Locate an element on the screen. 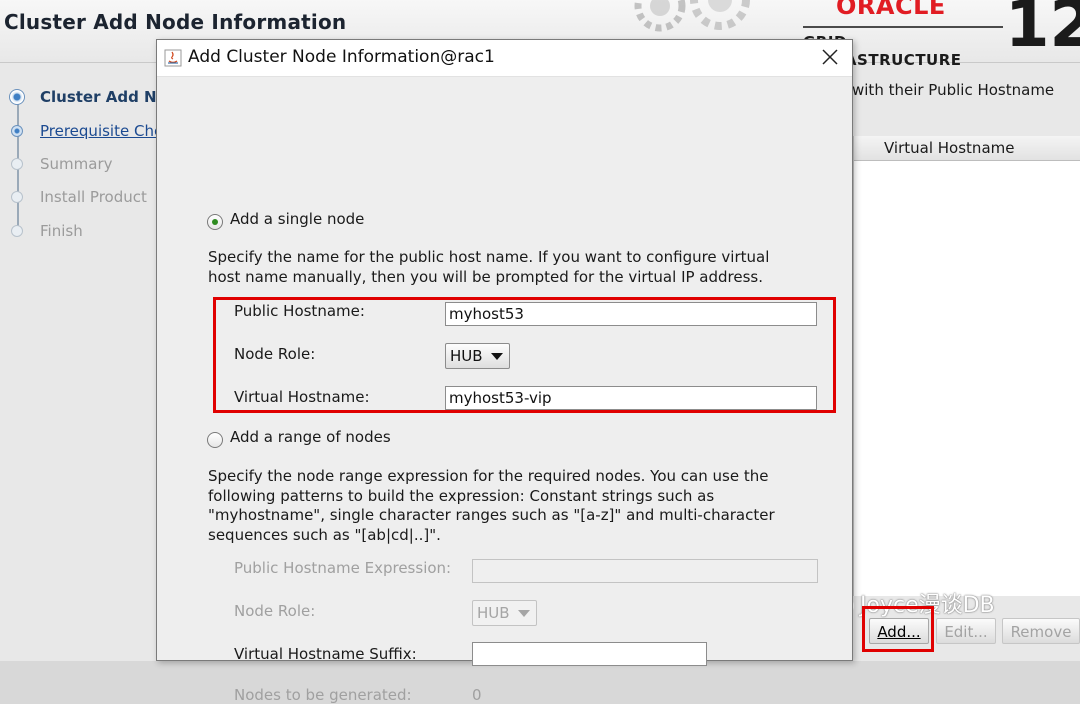 This screenshot has width=1080, height=704. single-node-label: Add a single node is located at coordinates (297, 219).